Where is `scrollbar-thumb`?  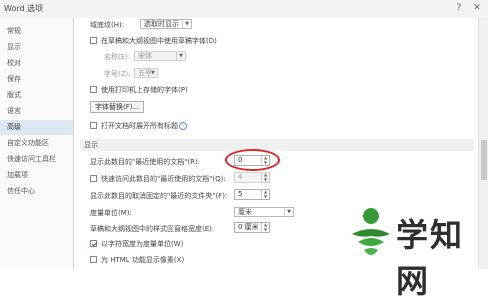
scrollbar-thumb is located at coordinates (484, 160).